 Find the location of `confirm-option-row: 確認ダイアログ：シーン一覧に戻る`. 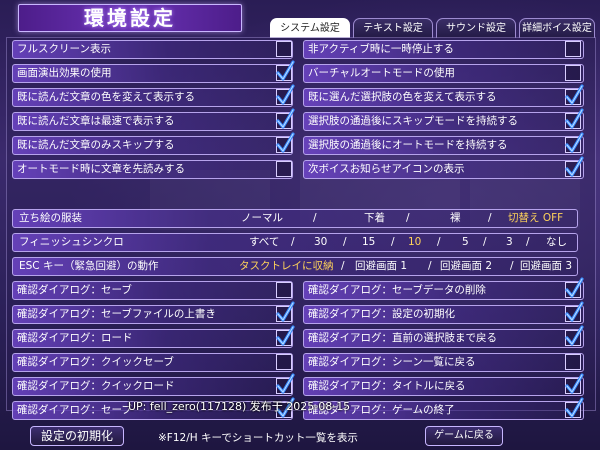

confirm-option-row: 確認ダイアログ：シーン一覧に戻る is located at coordinates (443, 362).